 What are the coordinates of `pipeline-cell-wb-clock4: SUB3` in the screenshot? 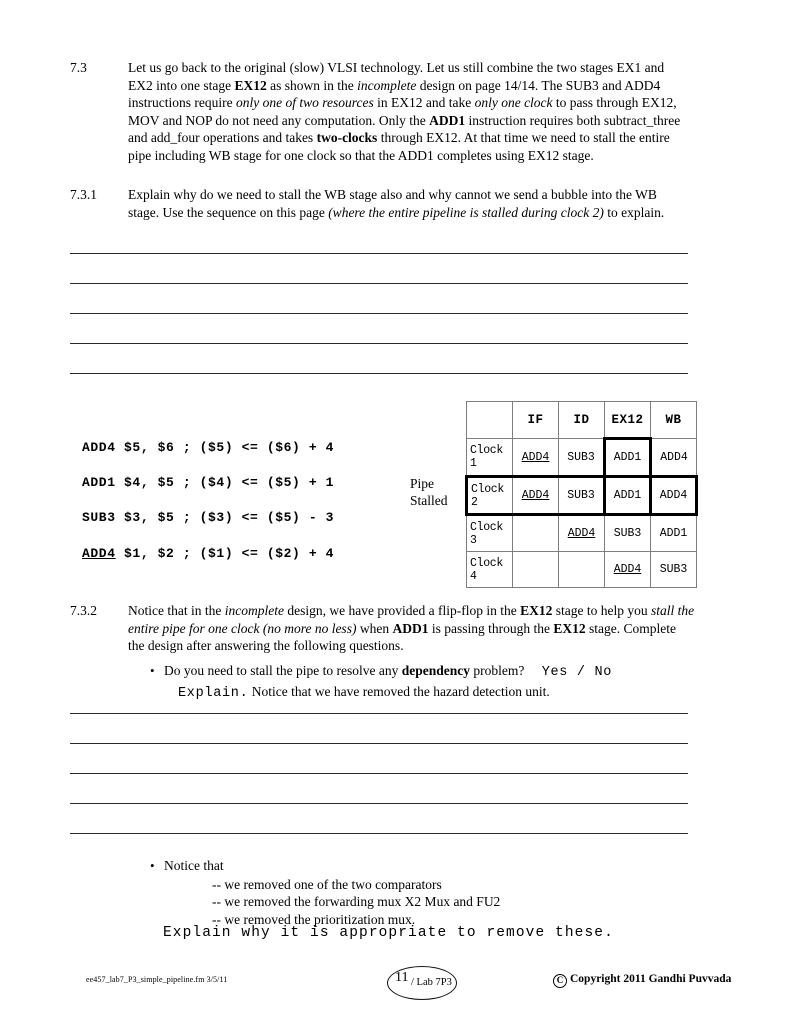 It's located at (673, 569).